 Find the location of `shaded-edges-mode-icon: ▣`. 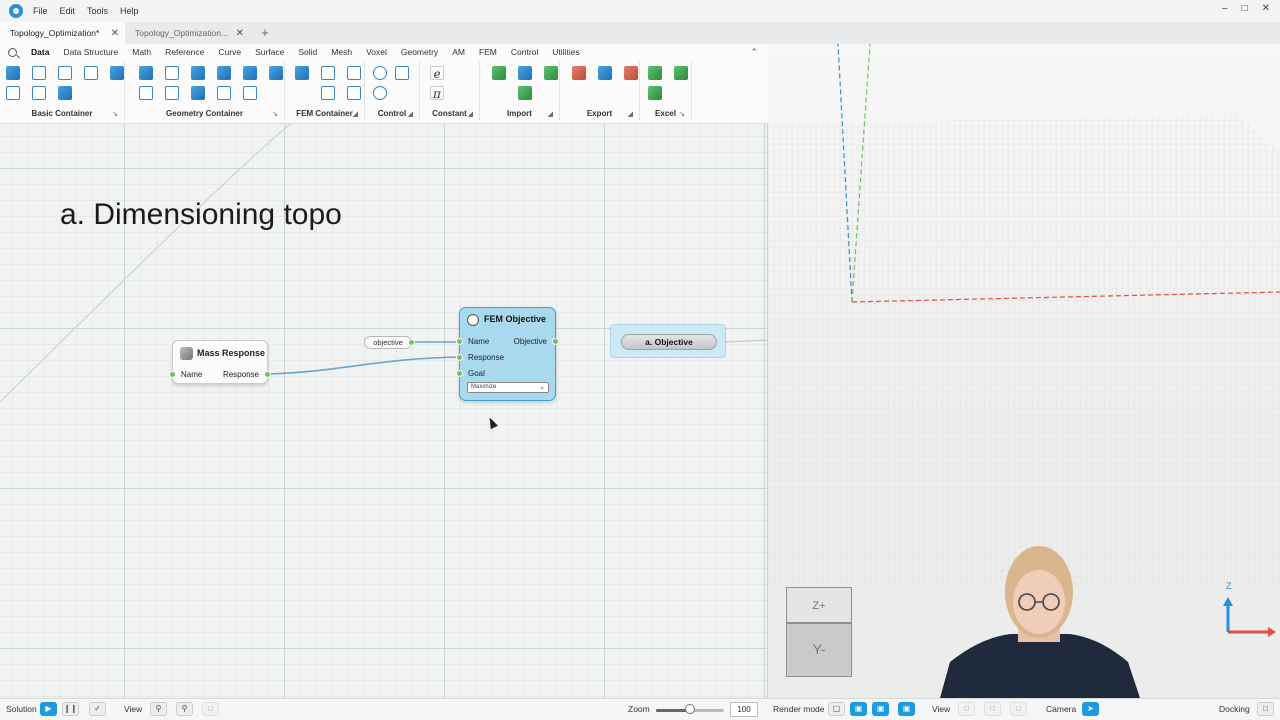

shaded-edges-mode-icon: ▣ is located at coordinates (880, 709).